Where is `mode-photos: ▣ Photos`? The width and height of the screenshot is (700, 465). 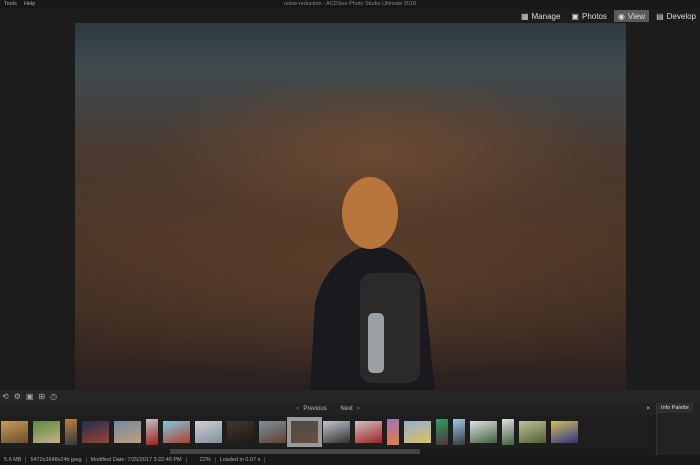
mode-photos: ▣ Photos is located at coordinates (588, 16).